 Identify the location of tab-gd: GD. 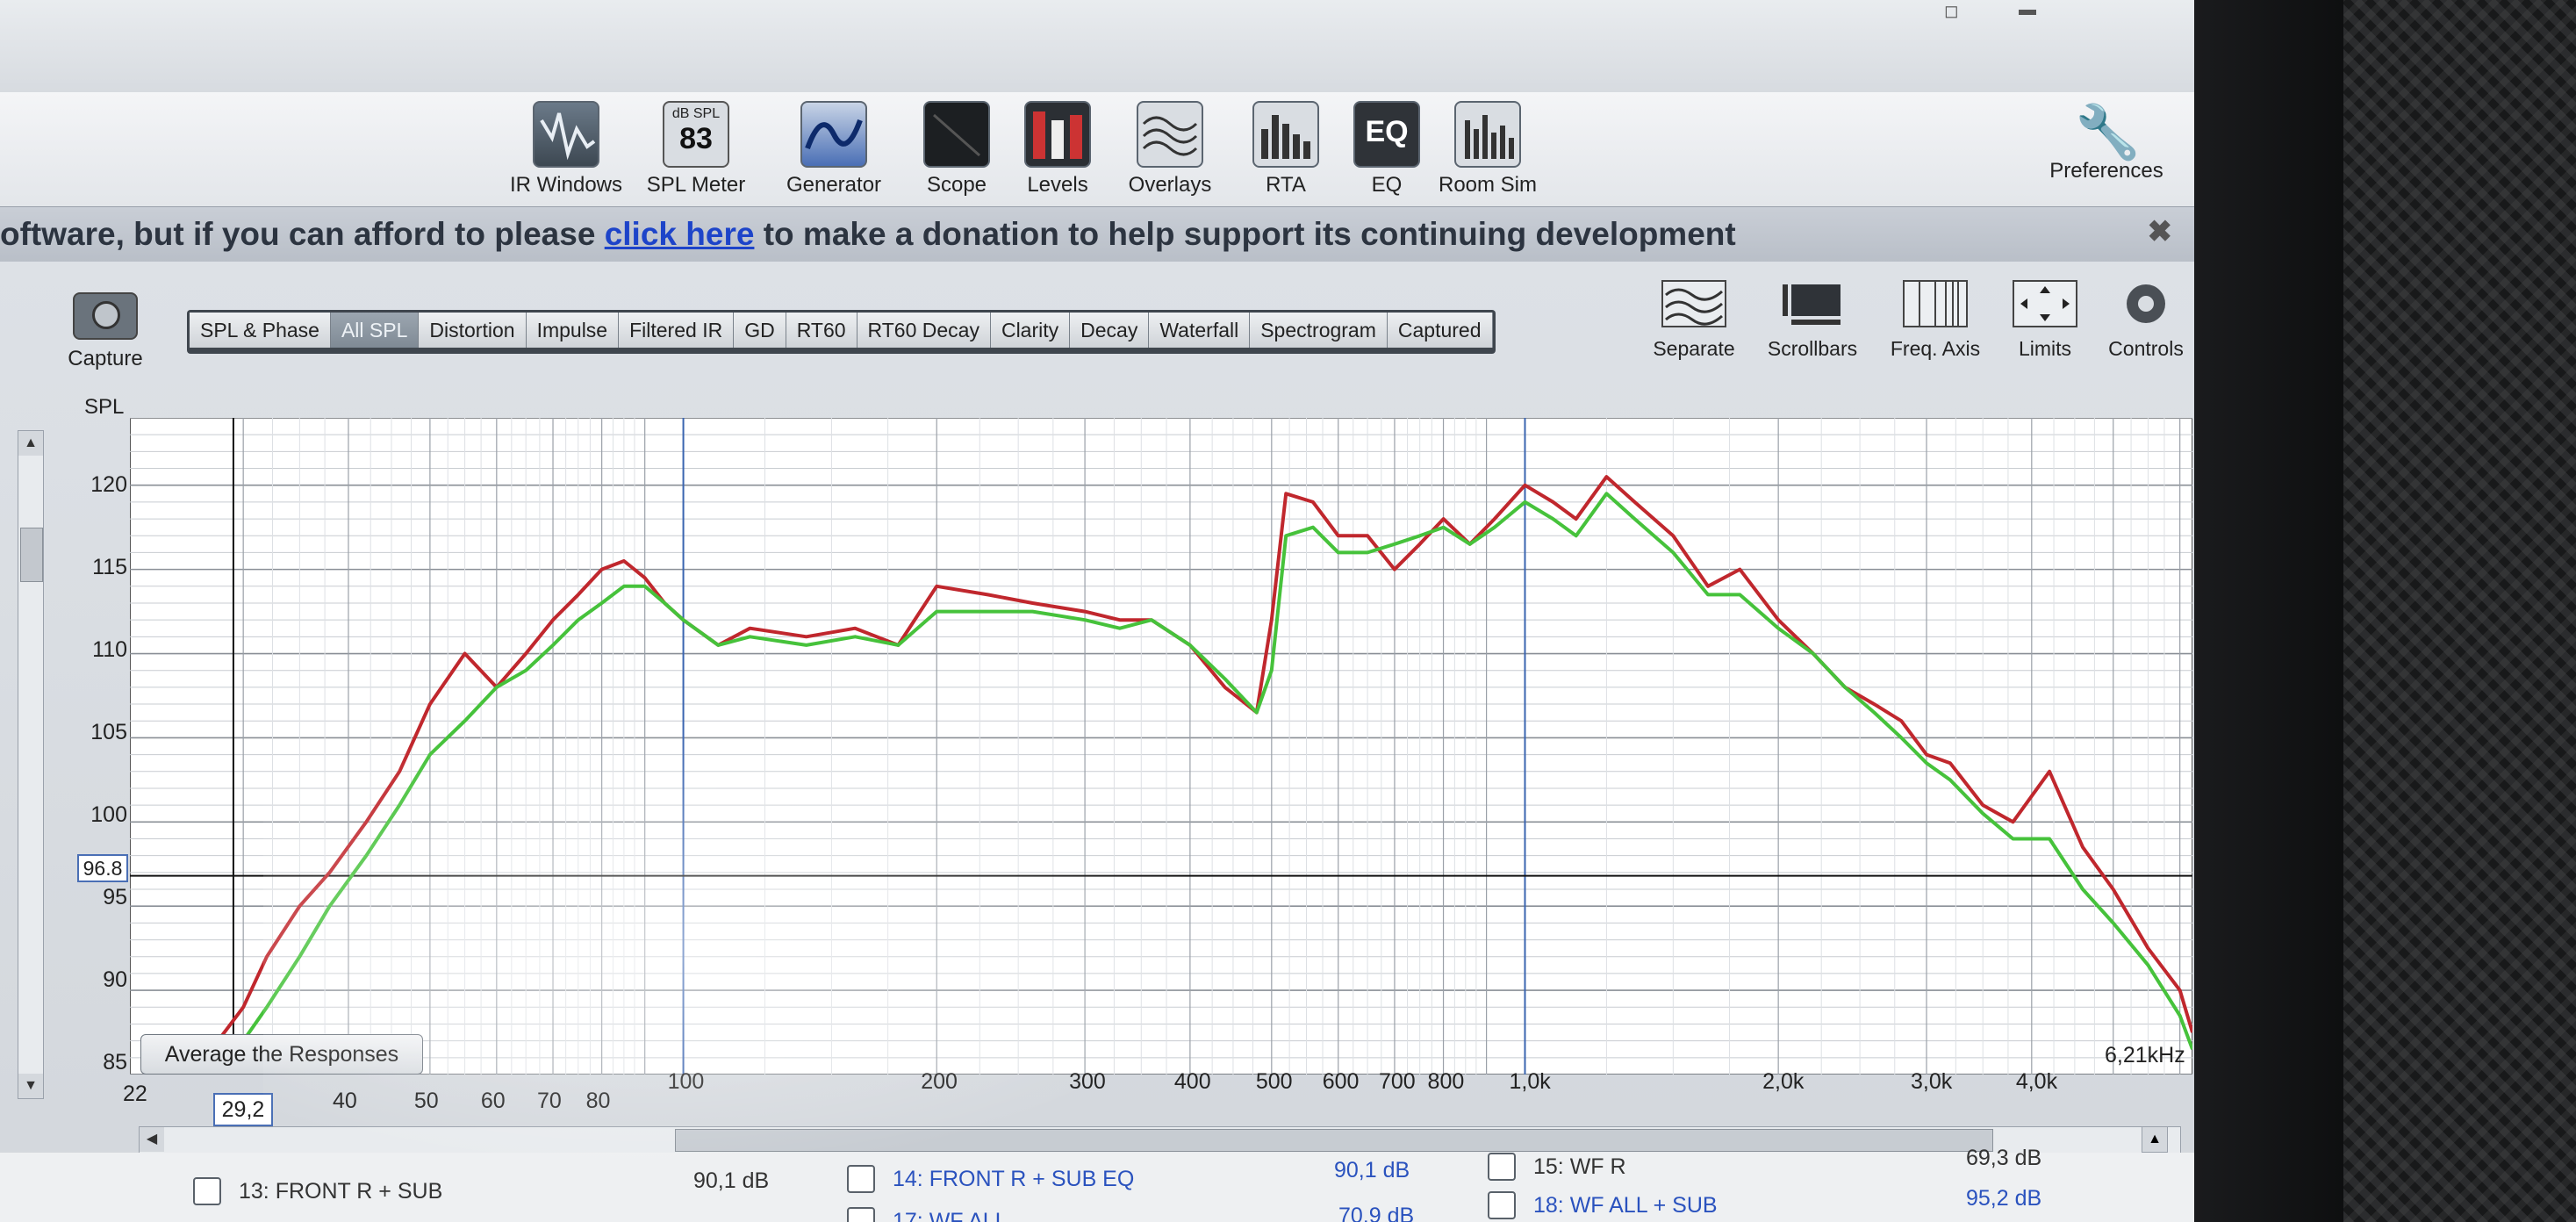
(760, 330).